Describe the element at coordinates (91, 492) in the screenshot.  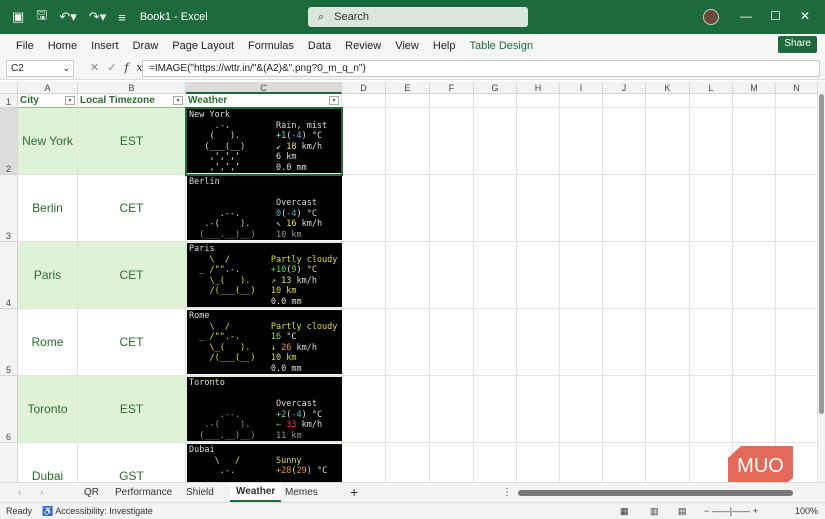
I see `sheet-tab-qr: QR` at that location.